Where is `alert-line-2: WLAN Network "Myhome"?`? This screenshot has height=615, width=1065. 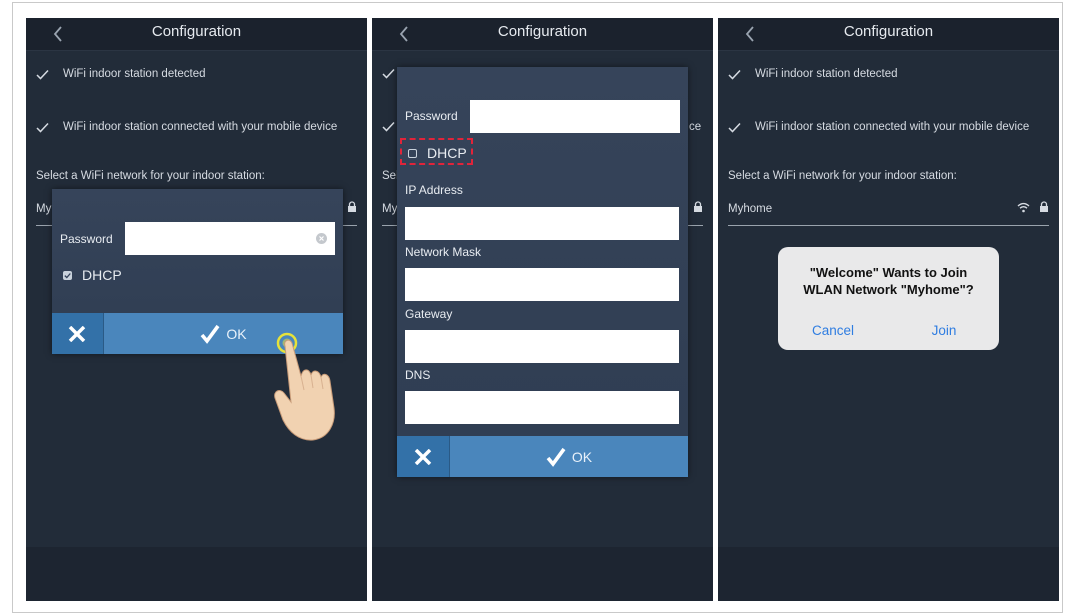 alert-line-2: WLAN Network "Myhome"? is located at coordinates (888, 289).